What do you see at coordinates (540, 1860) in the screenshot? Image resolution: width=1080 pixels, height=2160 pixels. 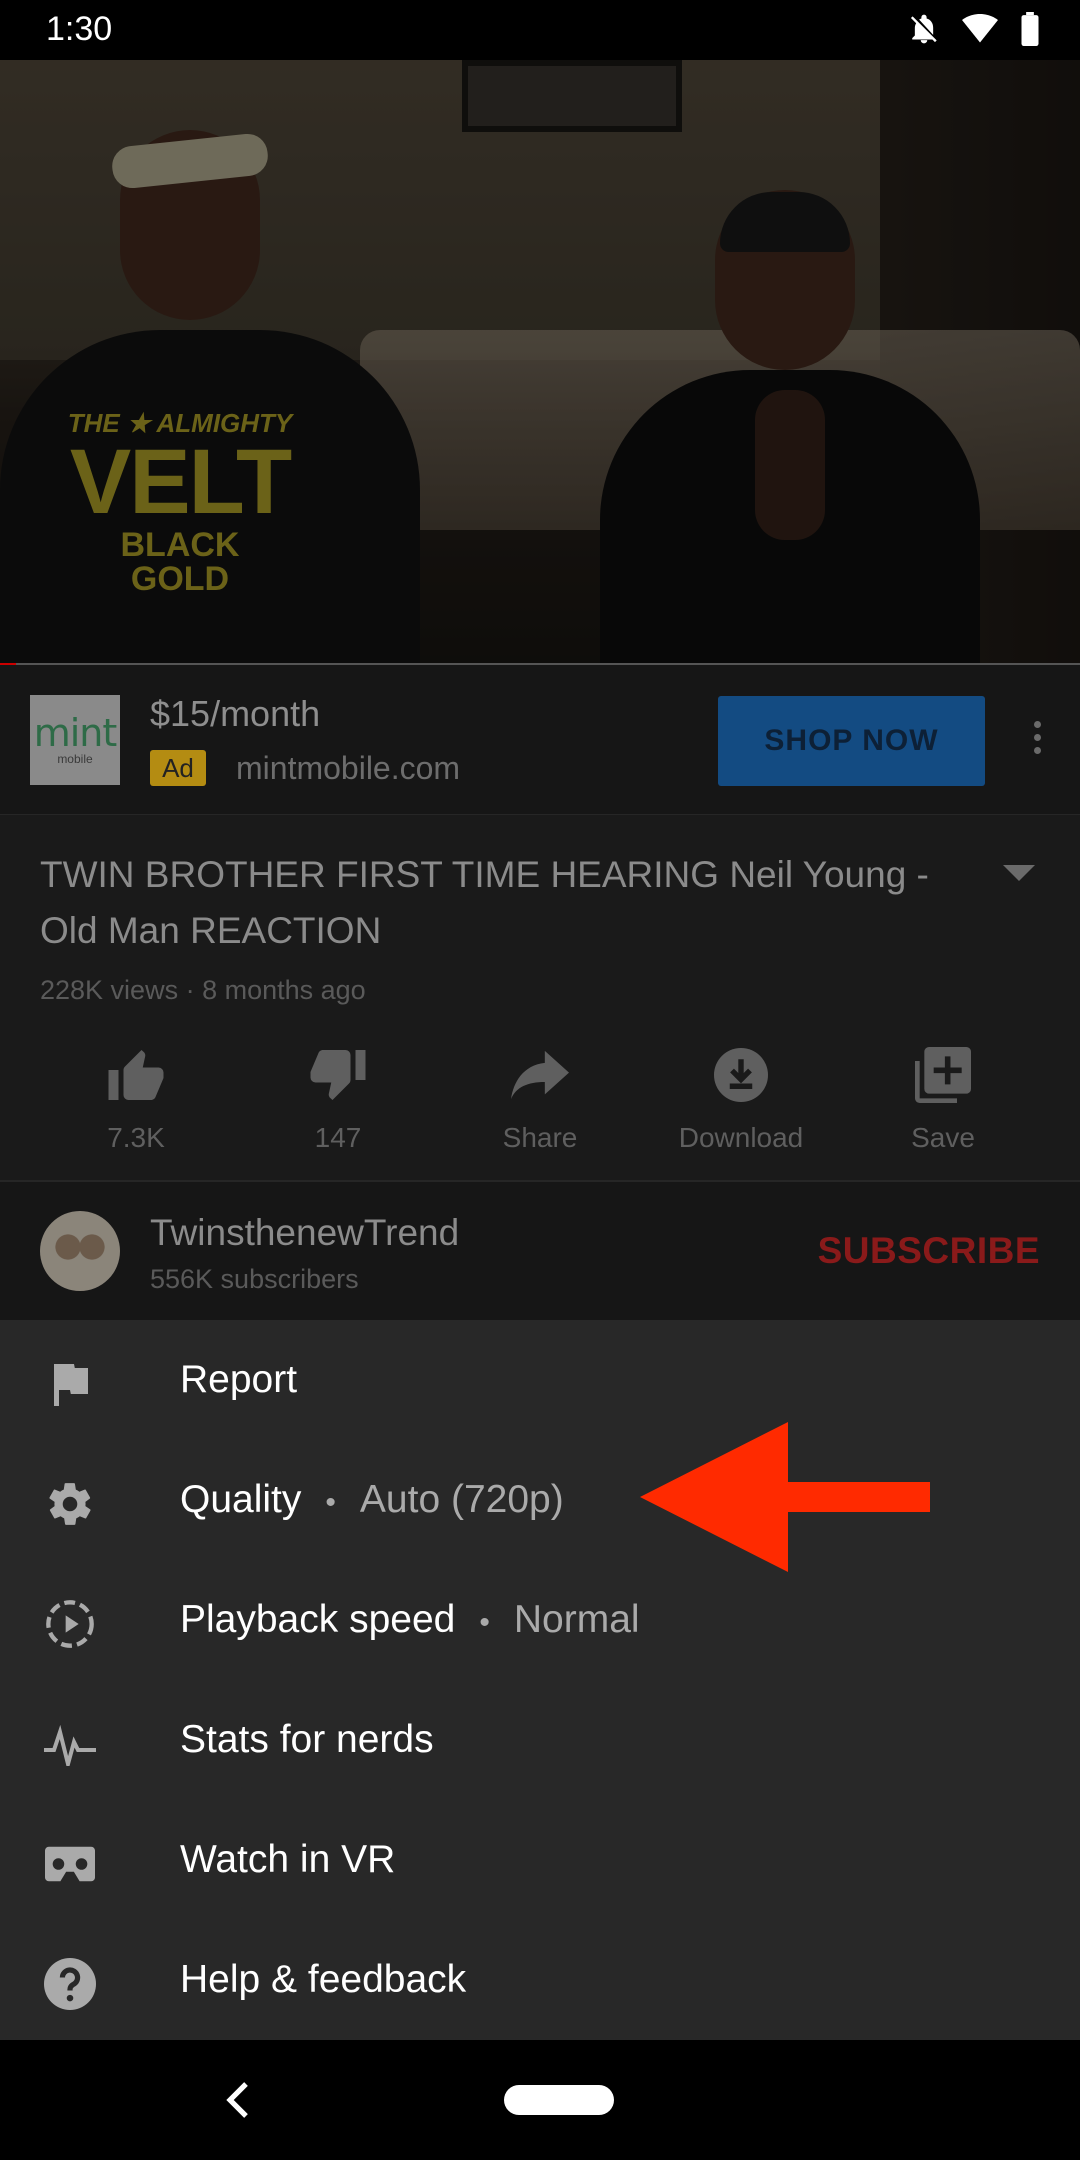 I see `menu-item-watch-in-vr: Watch in VR` at bounding box center [540, 1860].